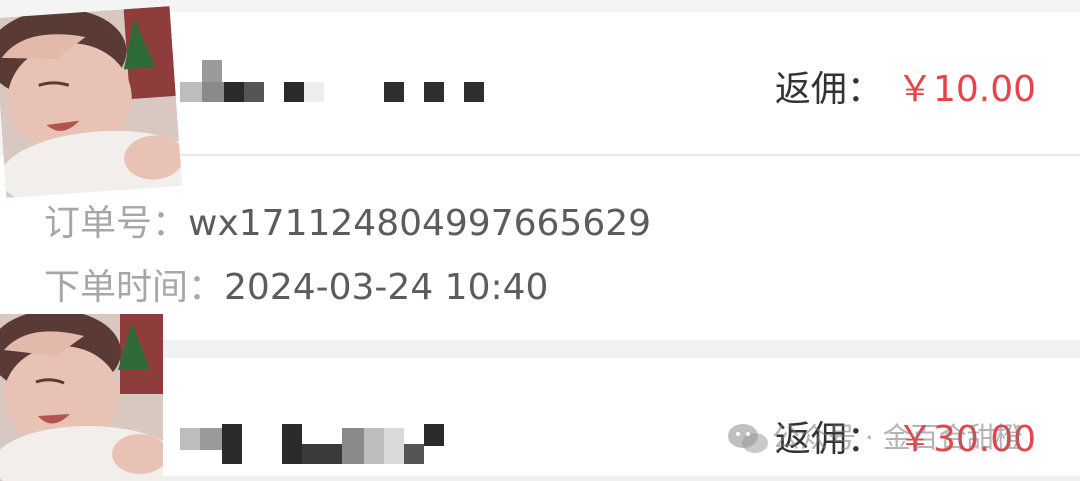 The height and width of the screenshot is (481, 1080). I want to click on commission-label: 返佣：, so click(828, 89).